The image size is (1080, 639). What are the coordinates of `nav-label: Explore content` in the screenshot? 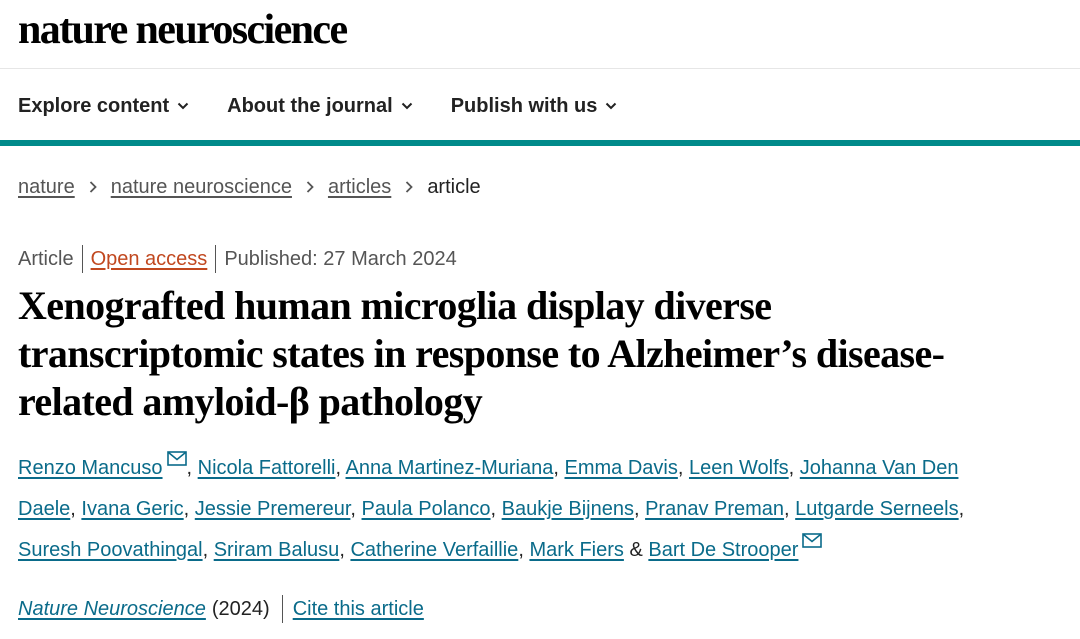 It's located at (94, 106).